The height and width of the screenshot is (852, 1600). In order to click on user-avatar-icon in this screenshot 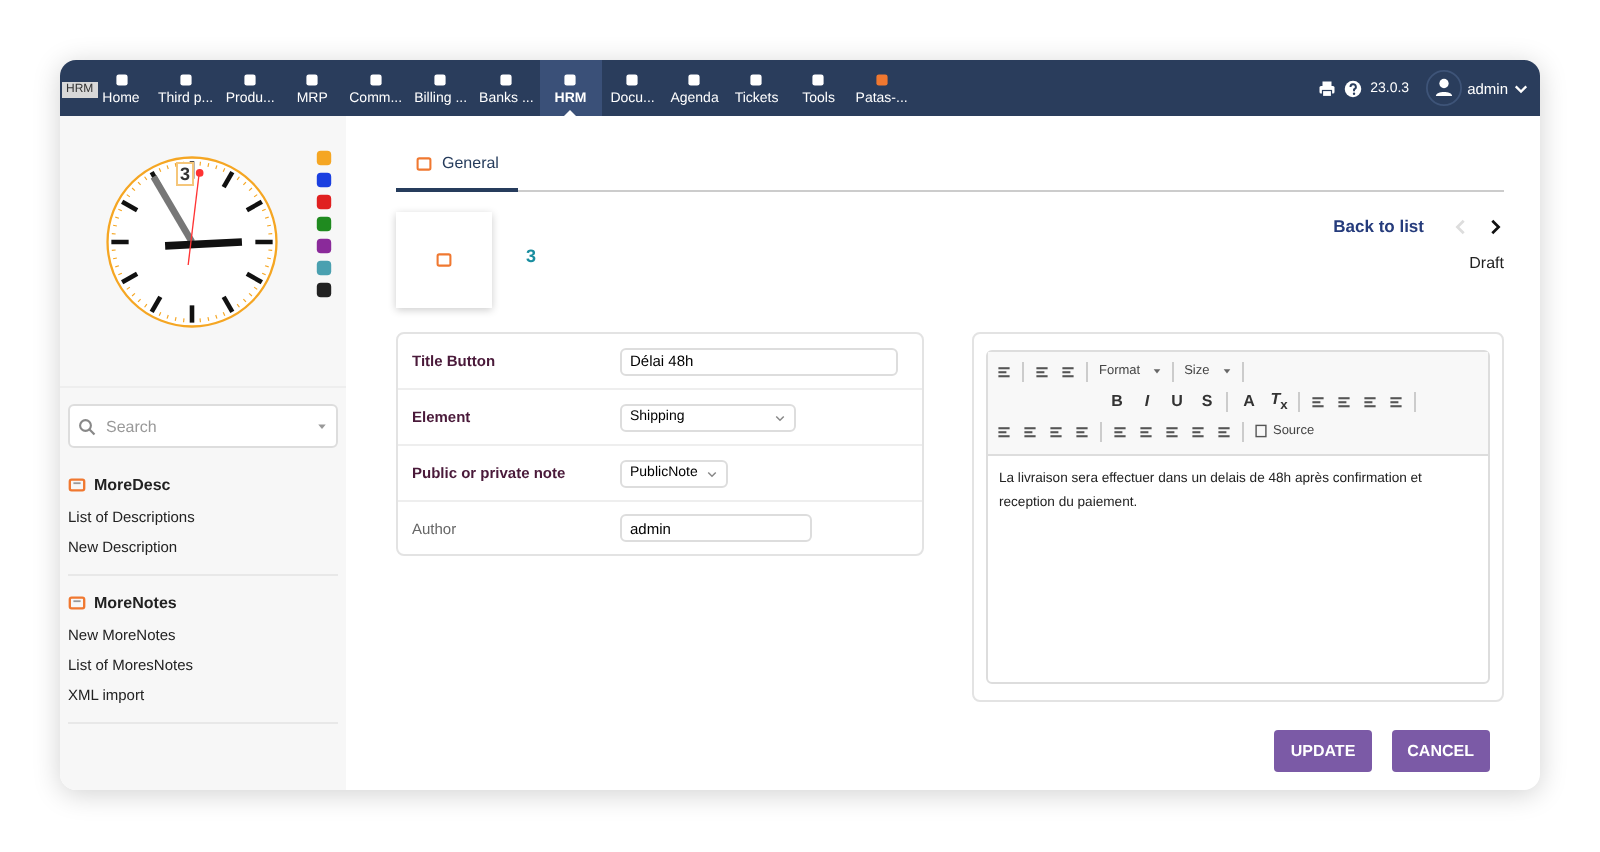, I will do `click(1443, 88)`.